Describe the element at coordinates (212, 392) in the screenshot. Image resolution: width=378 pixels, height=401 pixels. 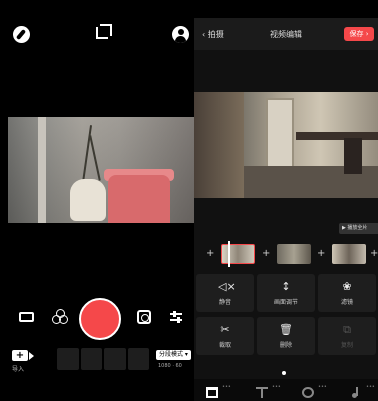
I see `clips-icon` at that location.